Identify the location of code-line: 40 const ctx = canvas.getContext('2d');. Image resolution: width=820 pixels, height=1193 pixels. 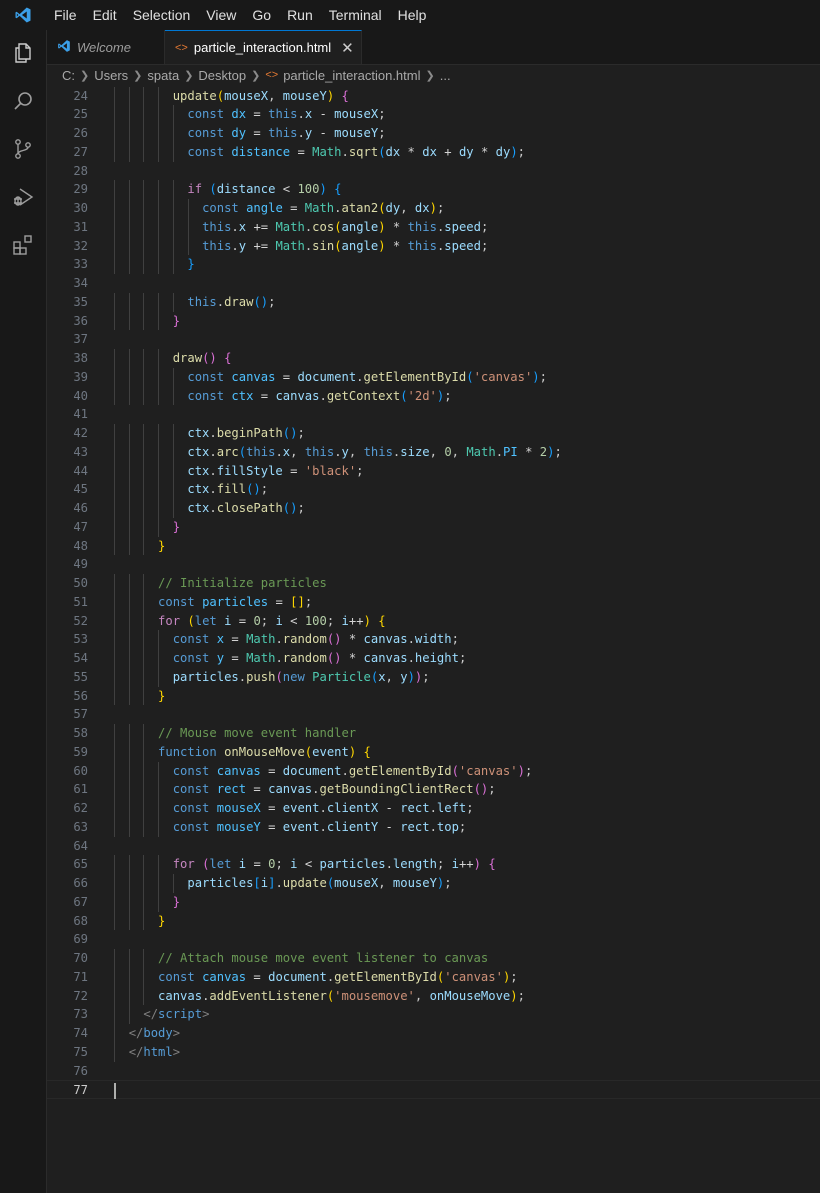
(433, 396).